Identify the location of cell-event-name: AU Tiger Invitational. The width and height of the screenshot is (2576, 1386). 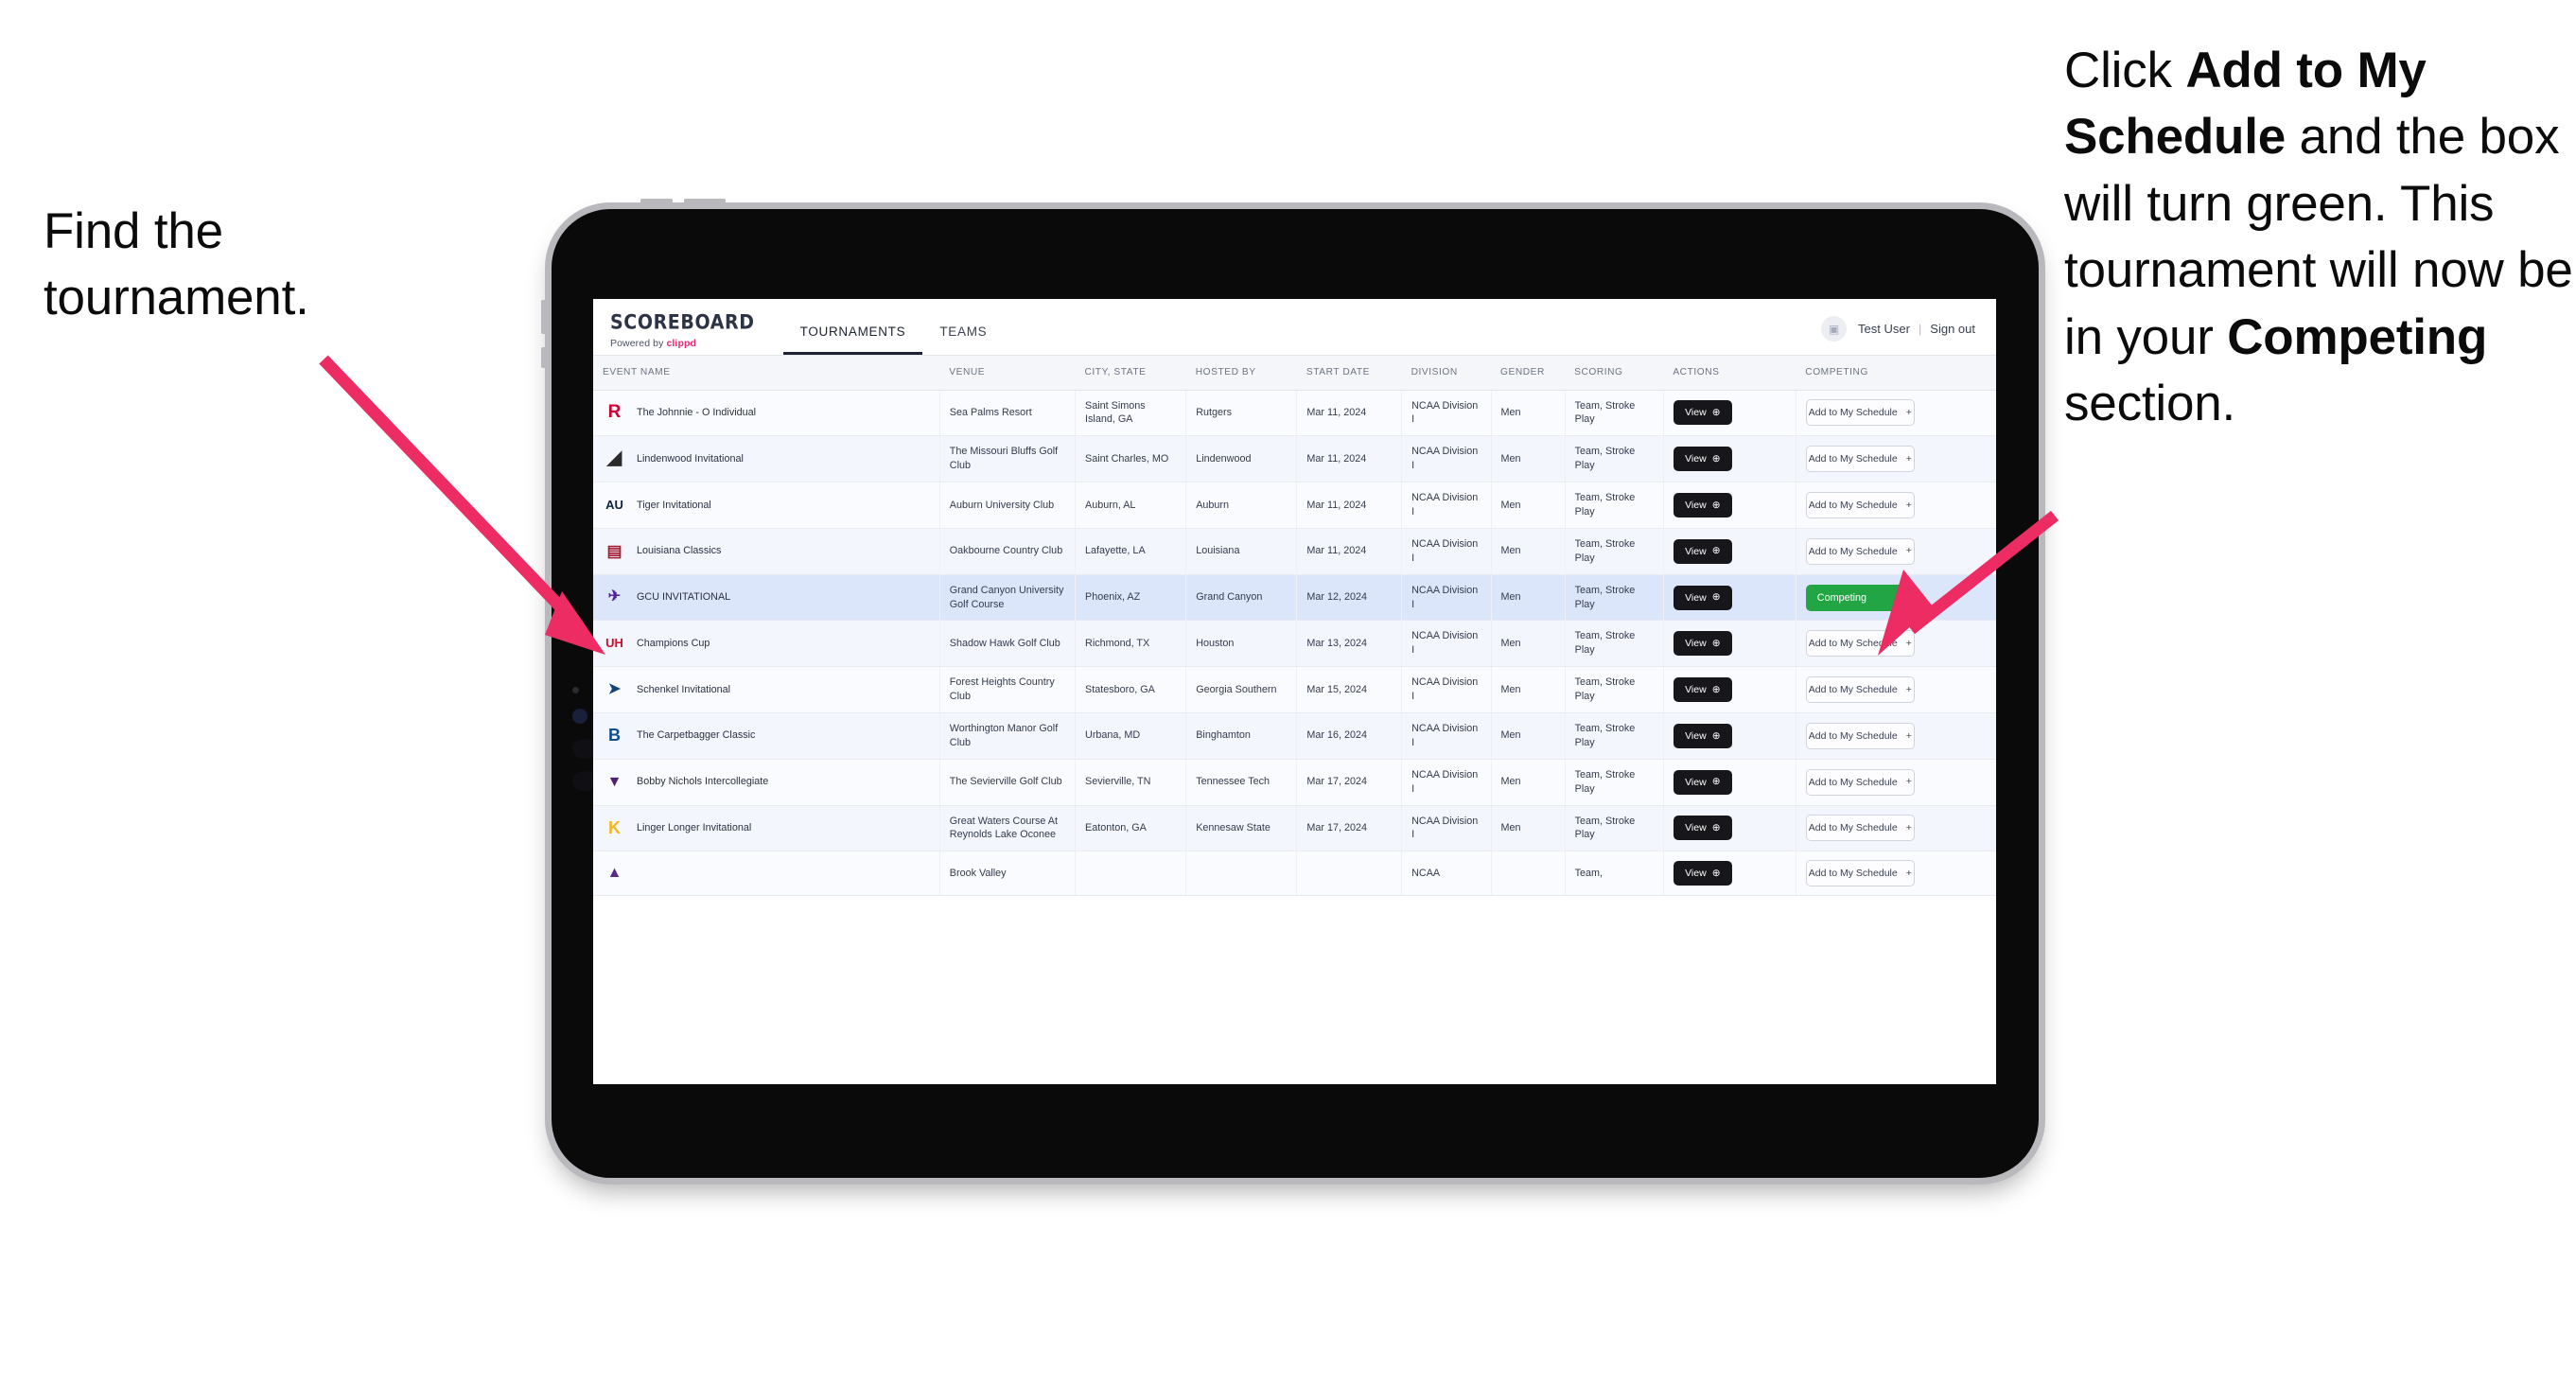
(767, 505).